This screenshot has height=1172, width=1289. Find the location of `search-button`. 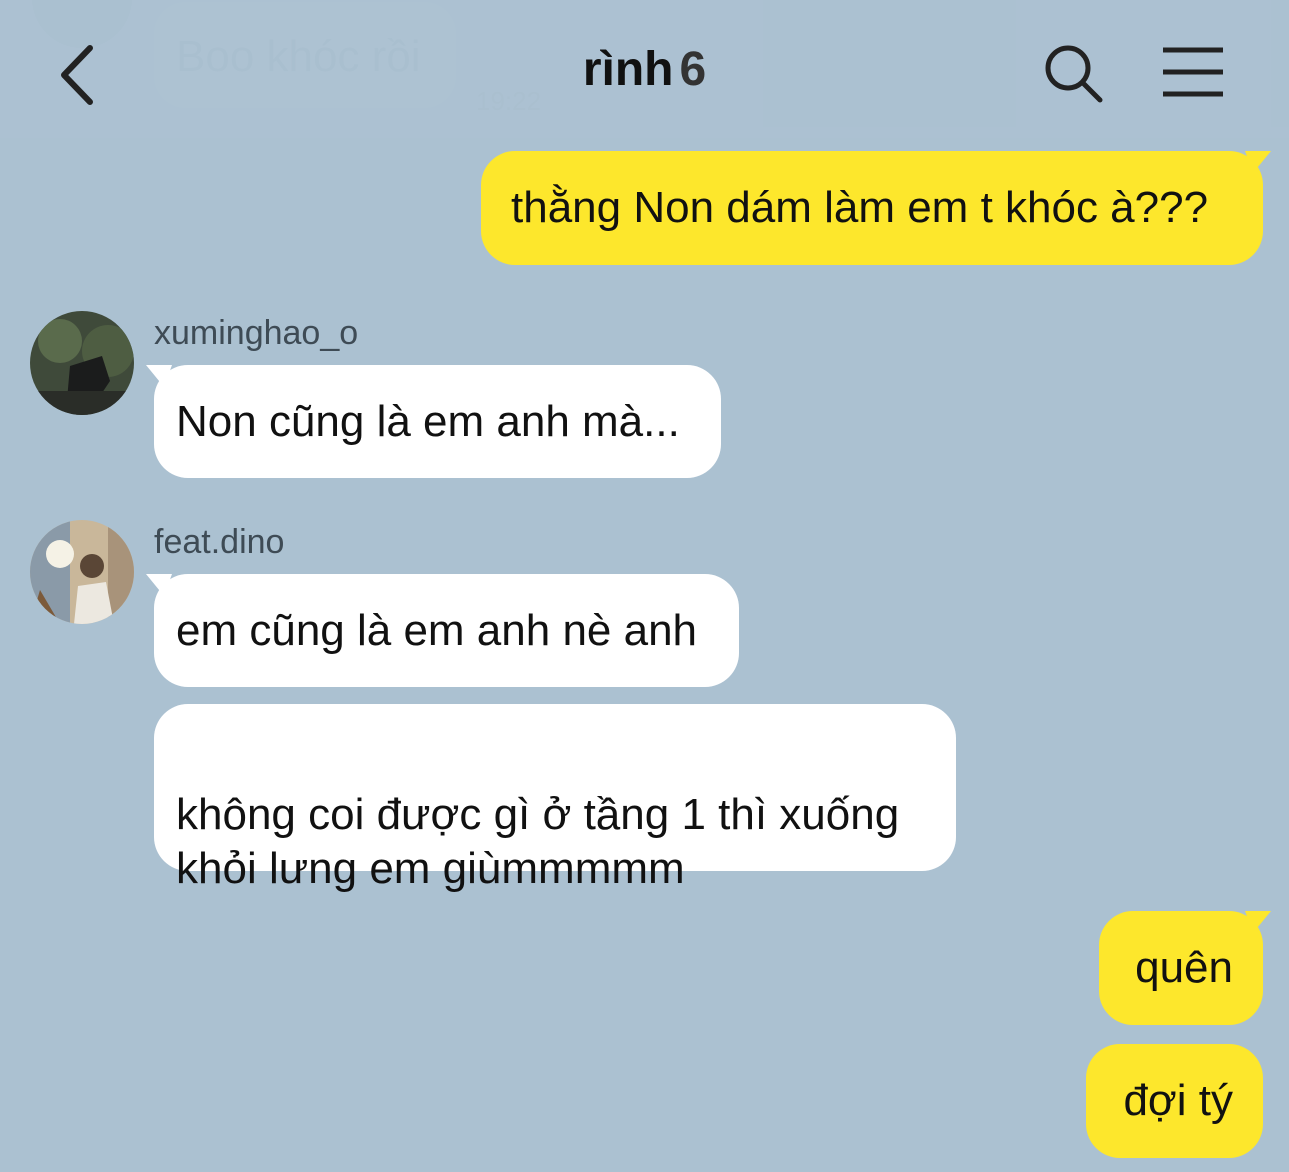

search-button is located at coordinates (1073, 73).